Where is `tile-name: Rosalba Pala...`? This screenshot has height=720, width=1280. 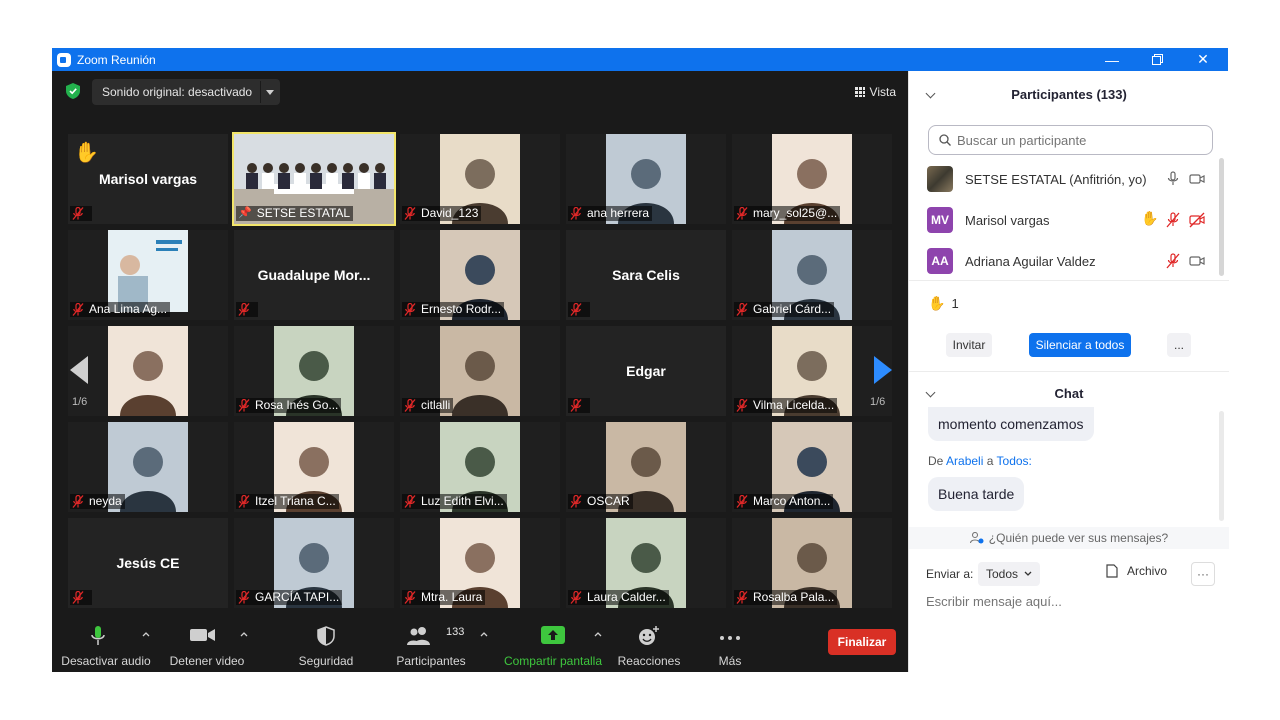 tile-name: Rosalba Pala... is located at coordinates (794, 597).